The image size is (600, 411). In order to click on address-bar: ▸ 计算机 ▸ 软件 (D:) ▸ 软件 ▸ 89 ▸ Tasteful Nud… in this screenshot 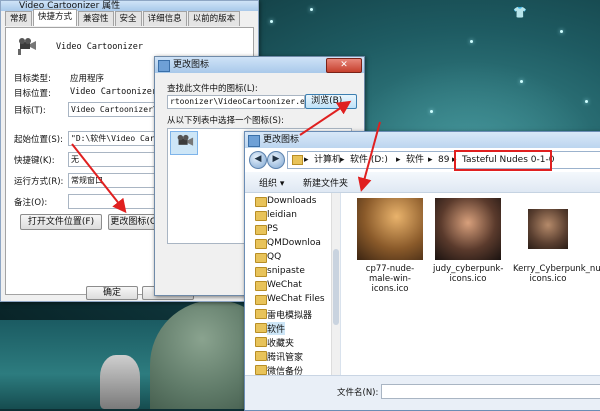, I will do `click(443, 160)`.